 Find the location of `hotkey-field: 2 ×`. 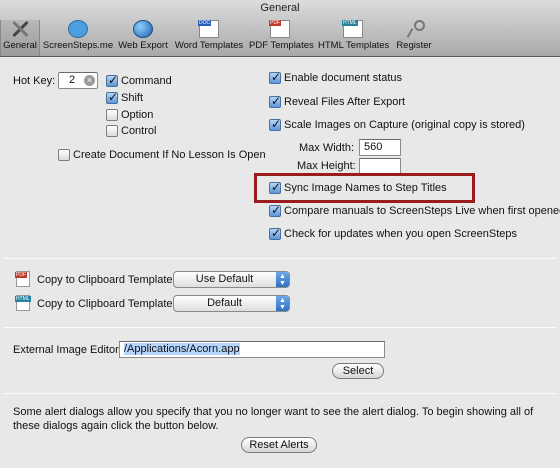

hotkey-field: 2 × is located at coordinates (78, 80).